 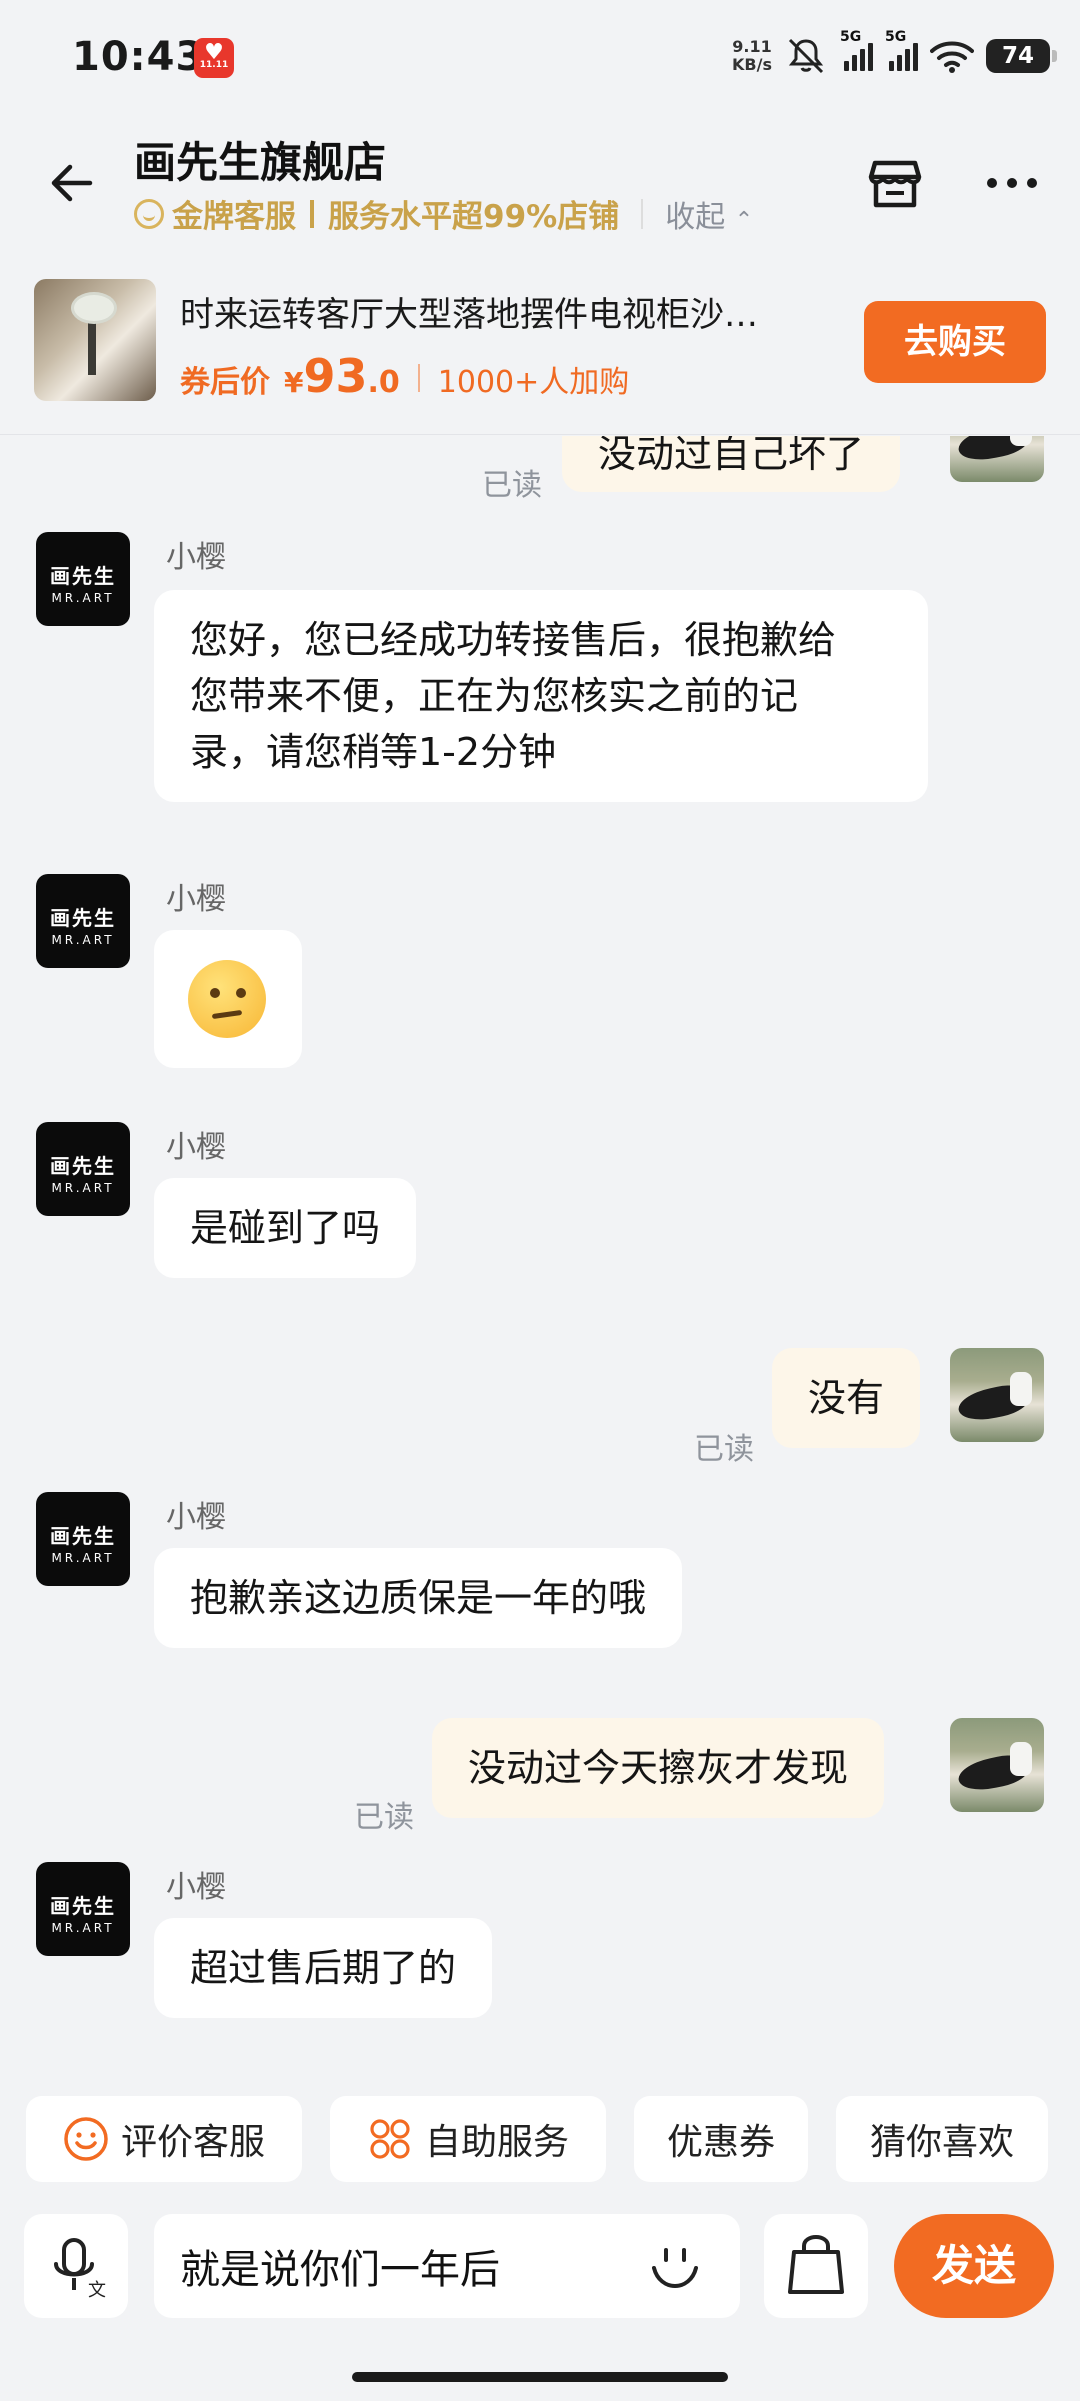 What do you see at coordinates (1021, 56) in the screenshot?
I see `battery-icon: 74` at bounding box center [1021, 56].